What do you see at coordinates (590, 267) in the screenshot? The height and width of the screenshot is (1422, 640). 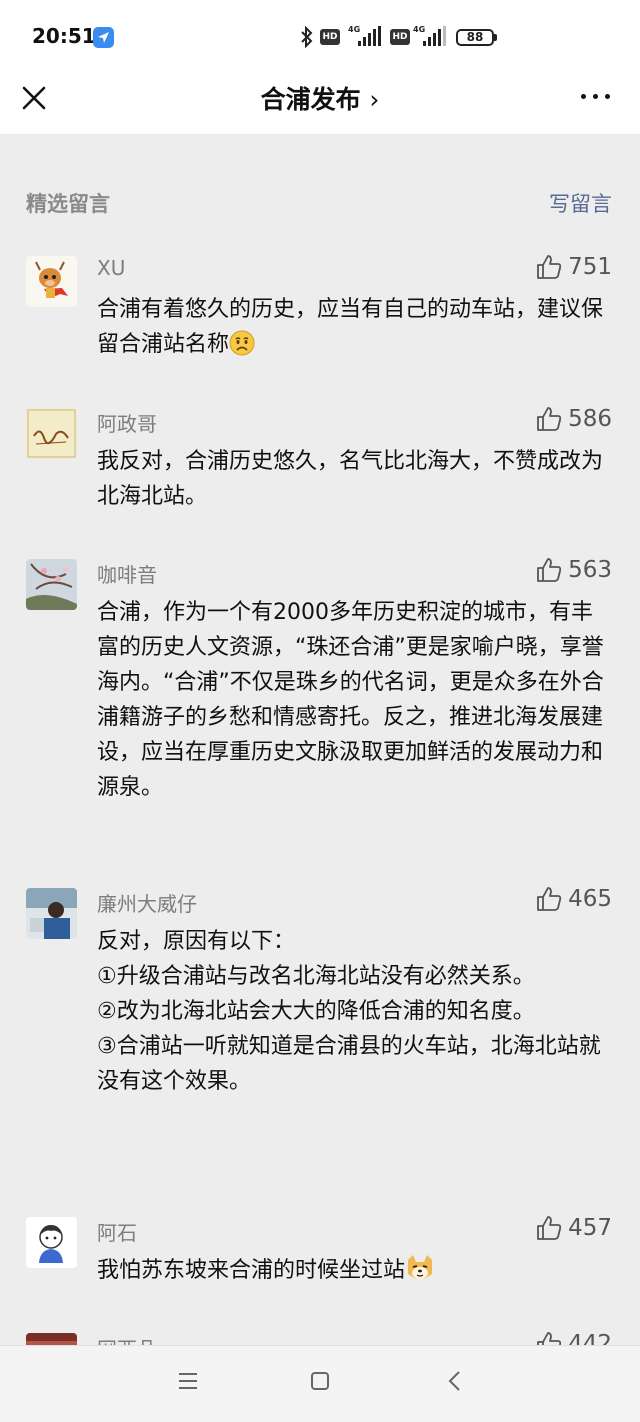 I see `like-count: 751` at bounding box center [590, 267].